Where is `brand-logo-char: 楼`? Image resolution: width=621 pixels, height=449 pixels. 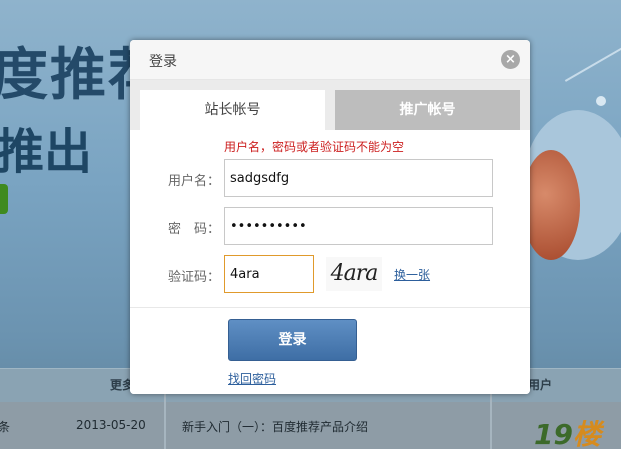
brand-logo-char: 楼 is located at coordinates (586, 433).